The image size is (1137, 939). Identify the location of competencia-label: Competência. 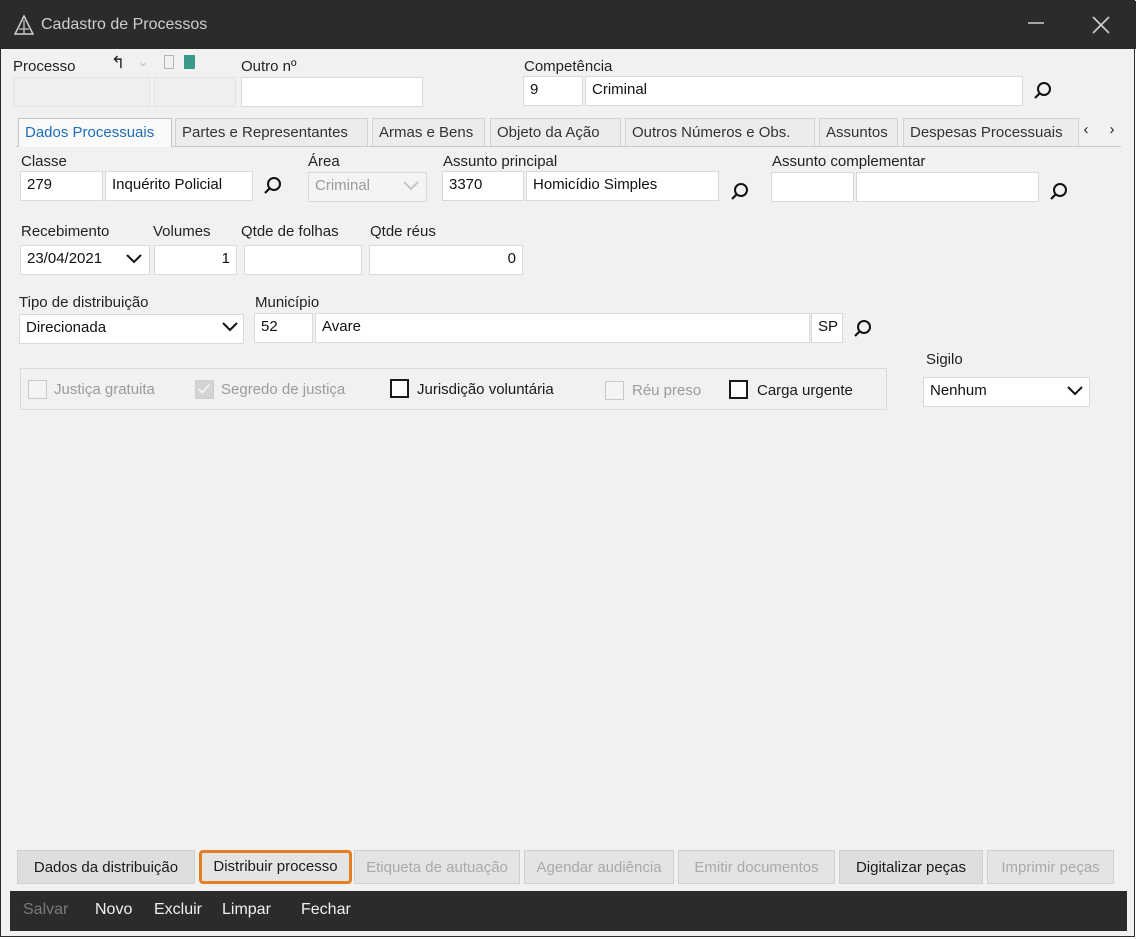
(568, 66).